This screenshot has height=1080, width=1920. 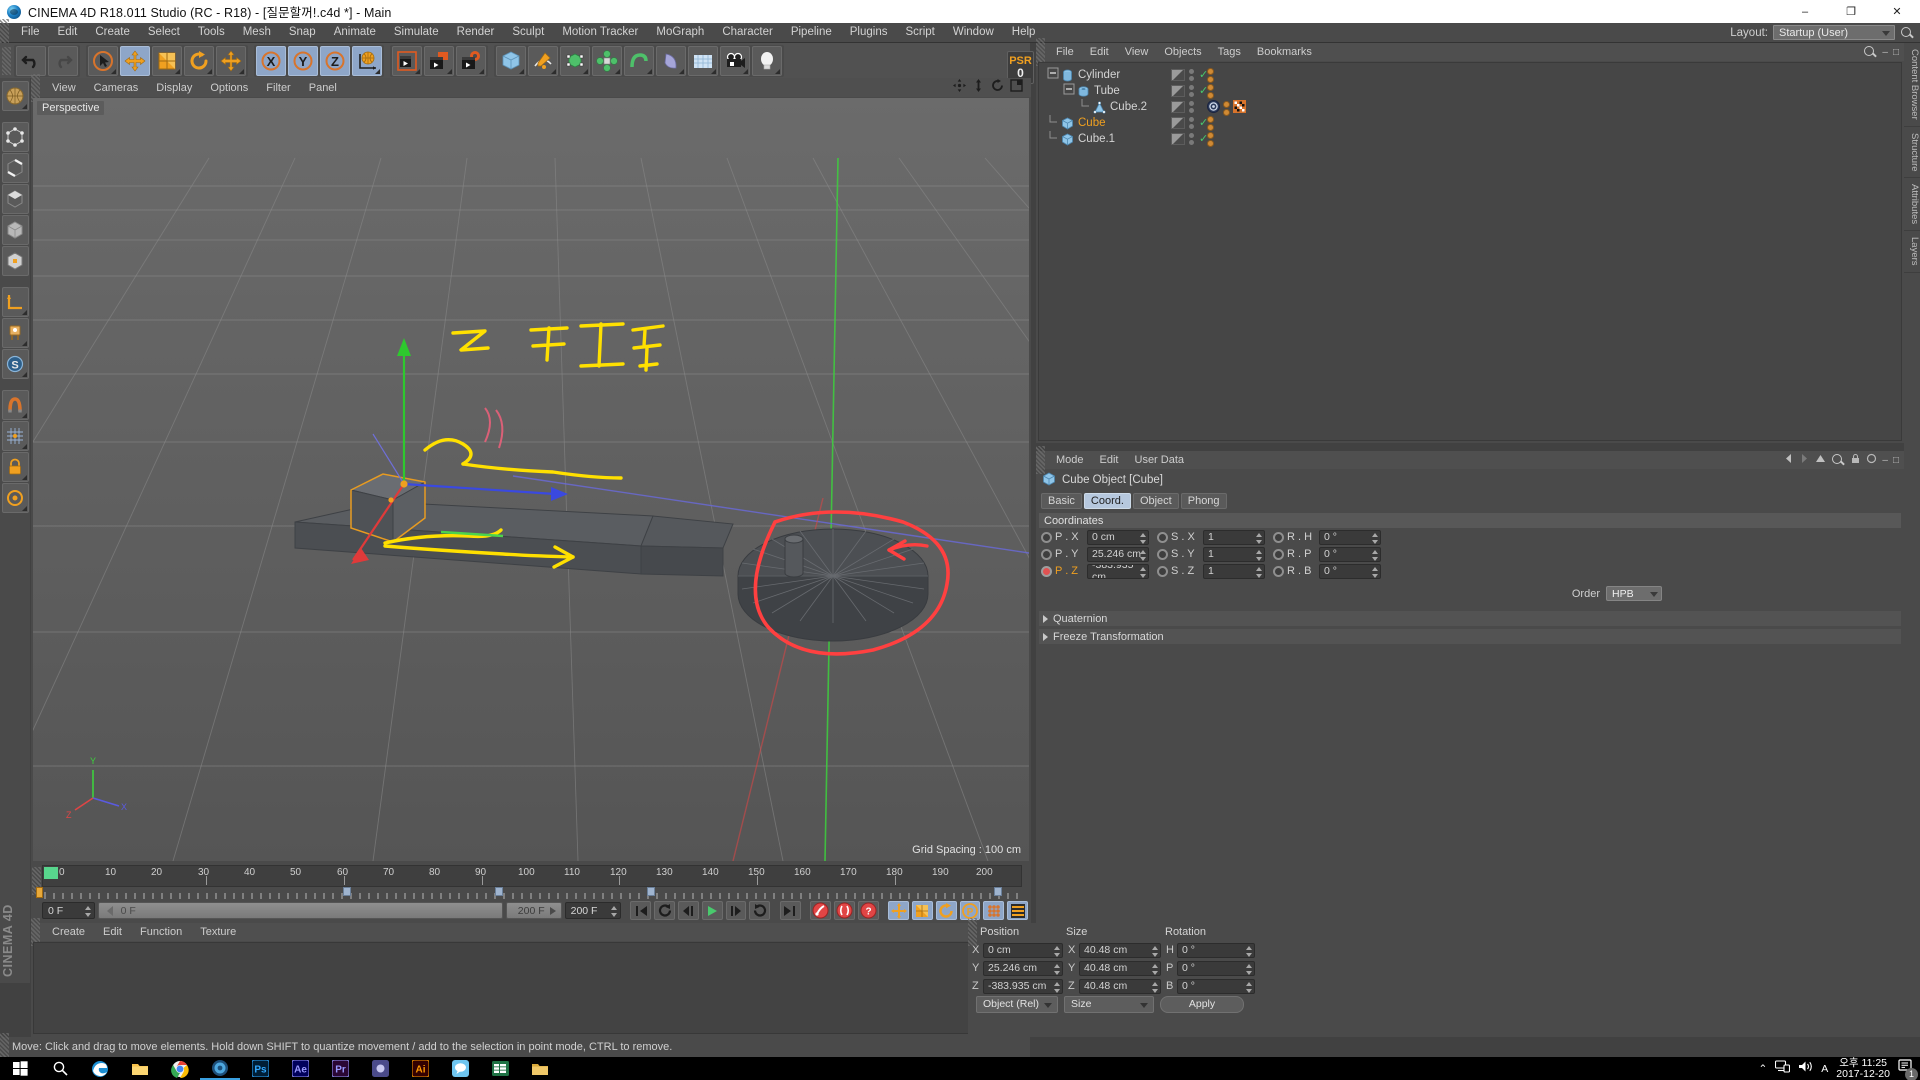 What do you see at coordinates (607, 60) in the screenshot?
I see `add-array-button` at bounding box center [607, 60].